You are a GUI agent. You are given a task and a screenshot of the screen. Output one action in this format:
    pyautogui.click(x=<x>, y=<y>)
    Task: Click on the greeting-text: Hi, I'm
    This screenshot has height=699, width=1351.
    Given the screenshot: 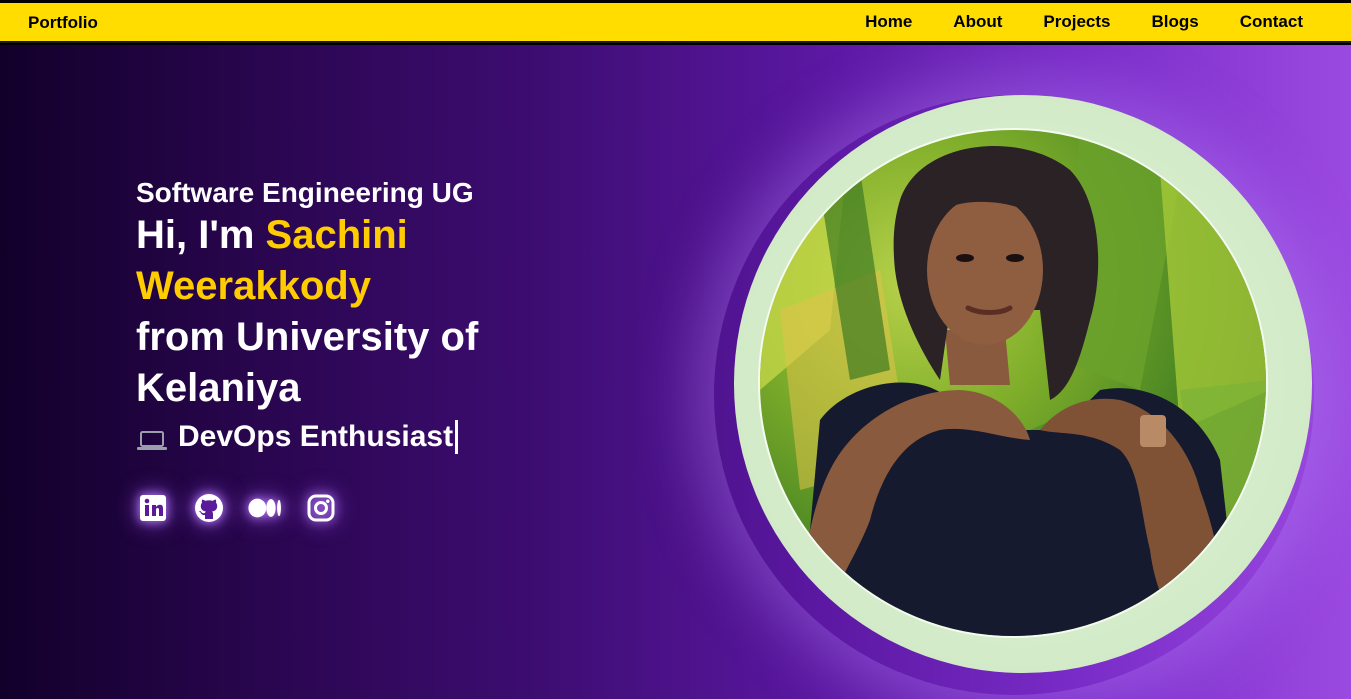 What is the action you would take?
    pyautogui.click(x=201, y=235)
    